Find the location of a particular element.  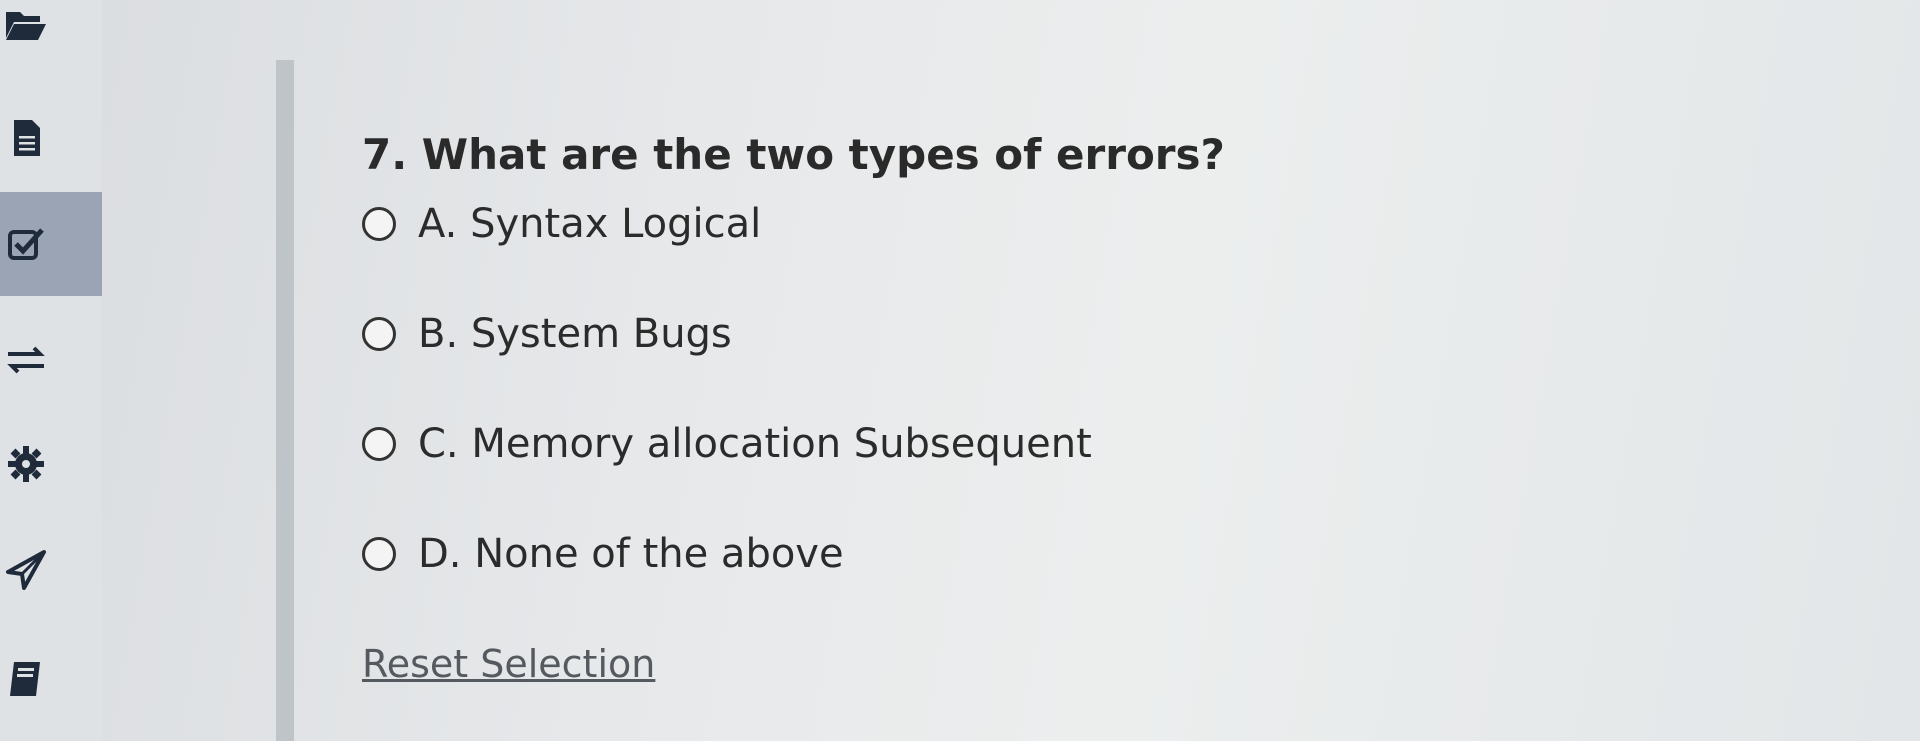

option-a: A. Syntax Logical is located at coordinates (1062, 224).